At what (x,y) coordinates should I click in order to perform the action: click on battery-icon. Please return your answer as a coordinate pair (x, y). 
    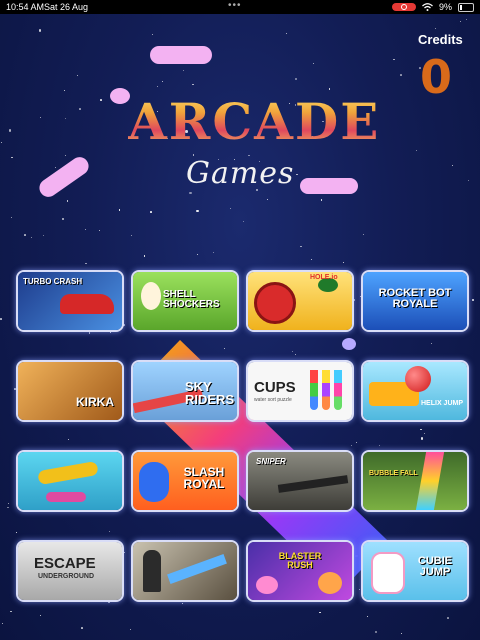
    Looking at the image, I should click on (466, 7).